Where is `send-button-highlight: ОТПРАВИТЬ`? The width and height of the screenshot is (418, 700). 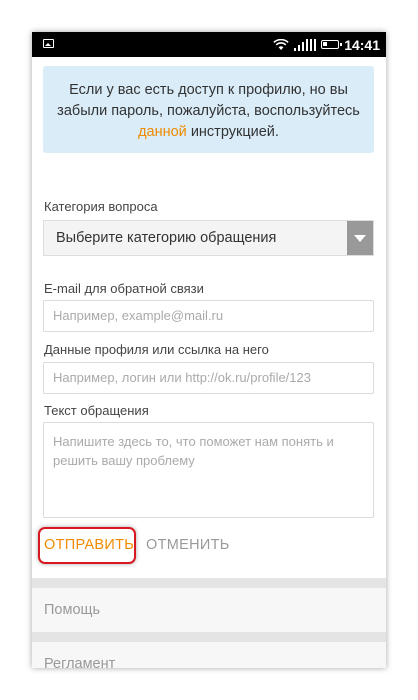 send-button-highlight: ОТПРАВИТЬ is located at coordinates (87, 545).